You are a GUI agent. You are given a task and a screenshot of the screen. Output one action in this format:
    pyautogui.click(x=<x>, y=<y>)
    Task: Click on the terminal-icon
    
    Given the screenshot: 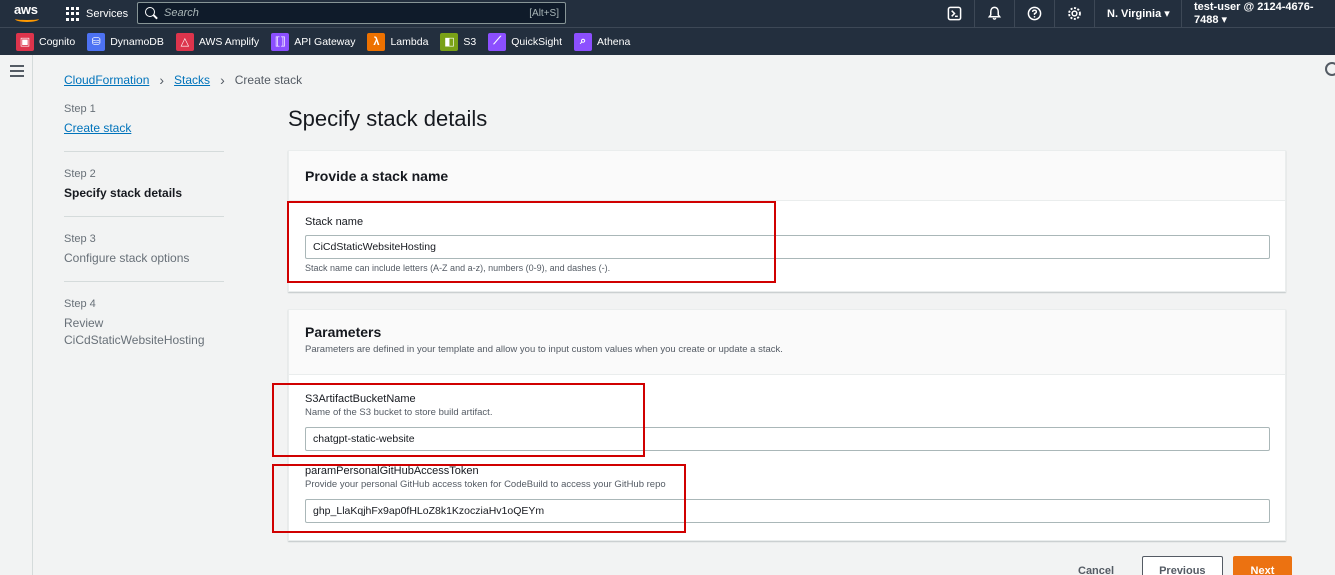 What is the action you would take?
    pyautogui.click(x=954, y=13)
    